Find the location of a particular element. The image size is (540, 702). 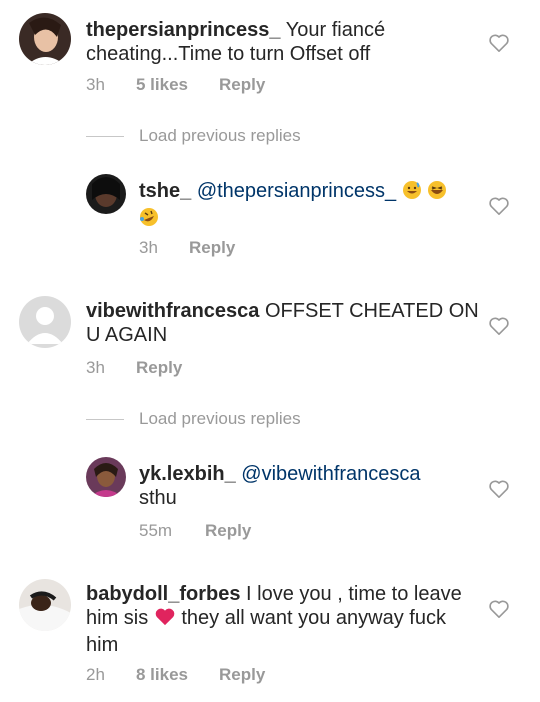

mention-link: @thepersianprincess_ is located at coordinates (296, 191).